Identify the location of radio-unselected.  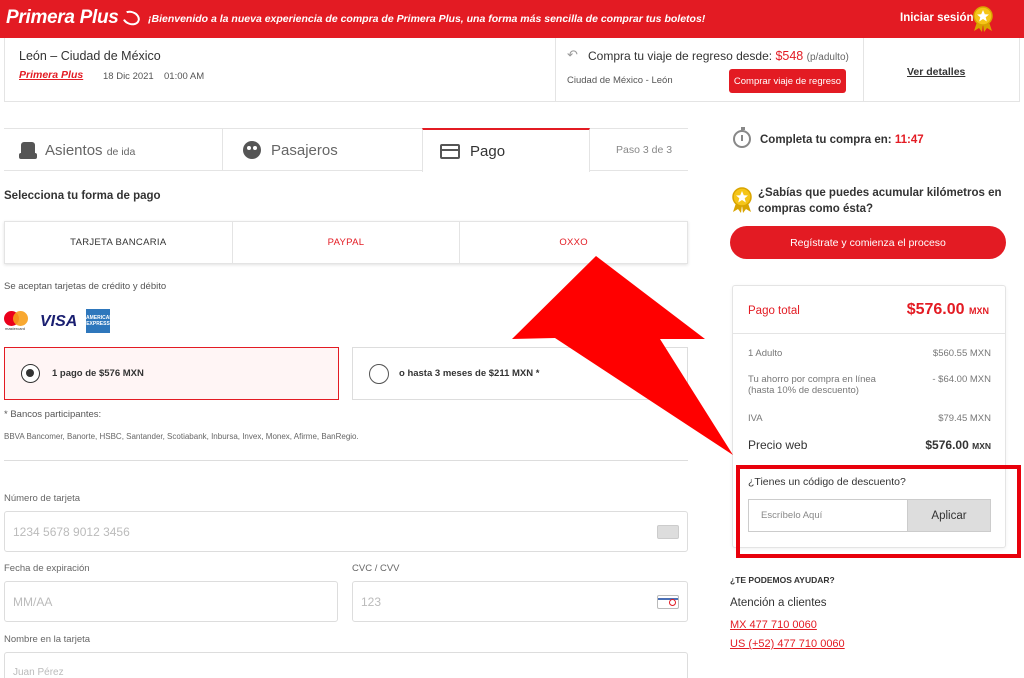
(379, 373).